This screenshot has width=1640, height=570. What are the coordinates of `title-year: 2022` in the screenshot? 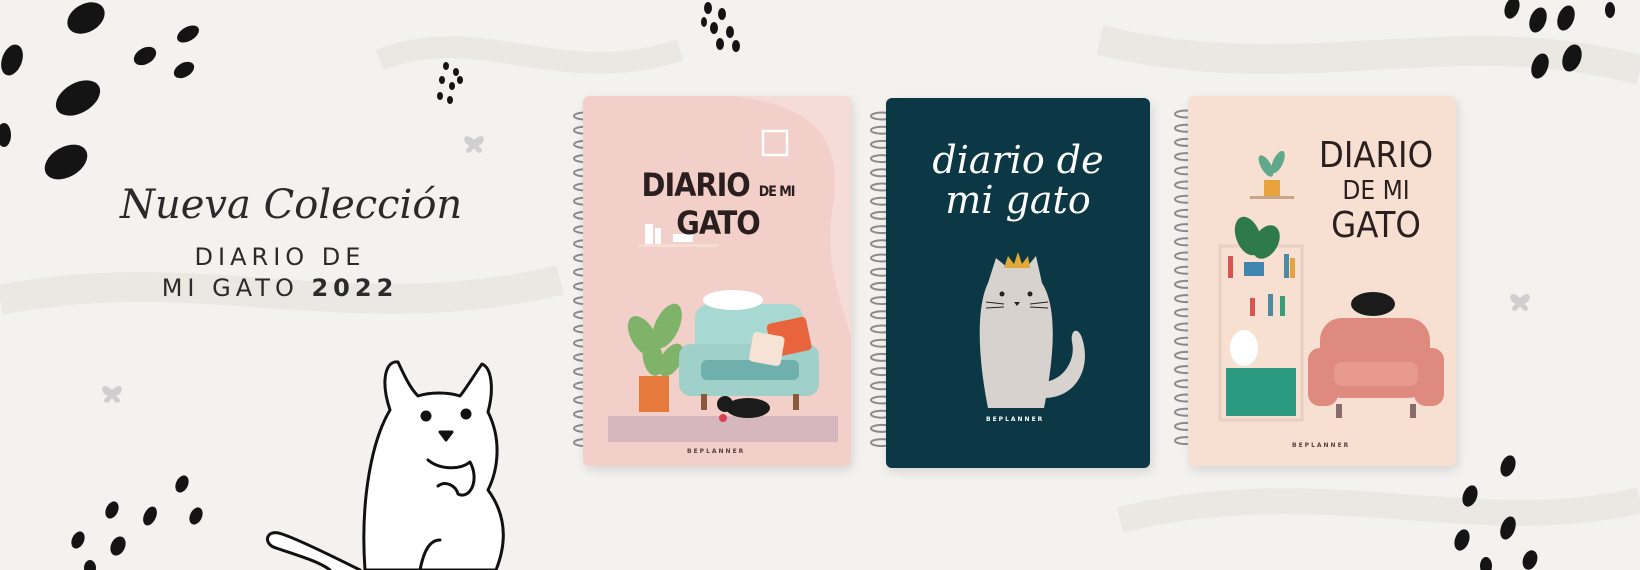 It's located at (355, 288).